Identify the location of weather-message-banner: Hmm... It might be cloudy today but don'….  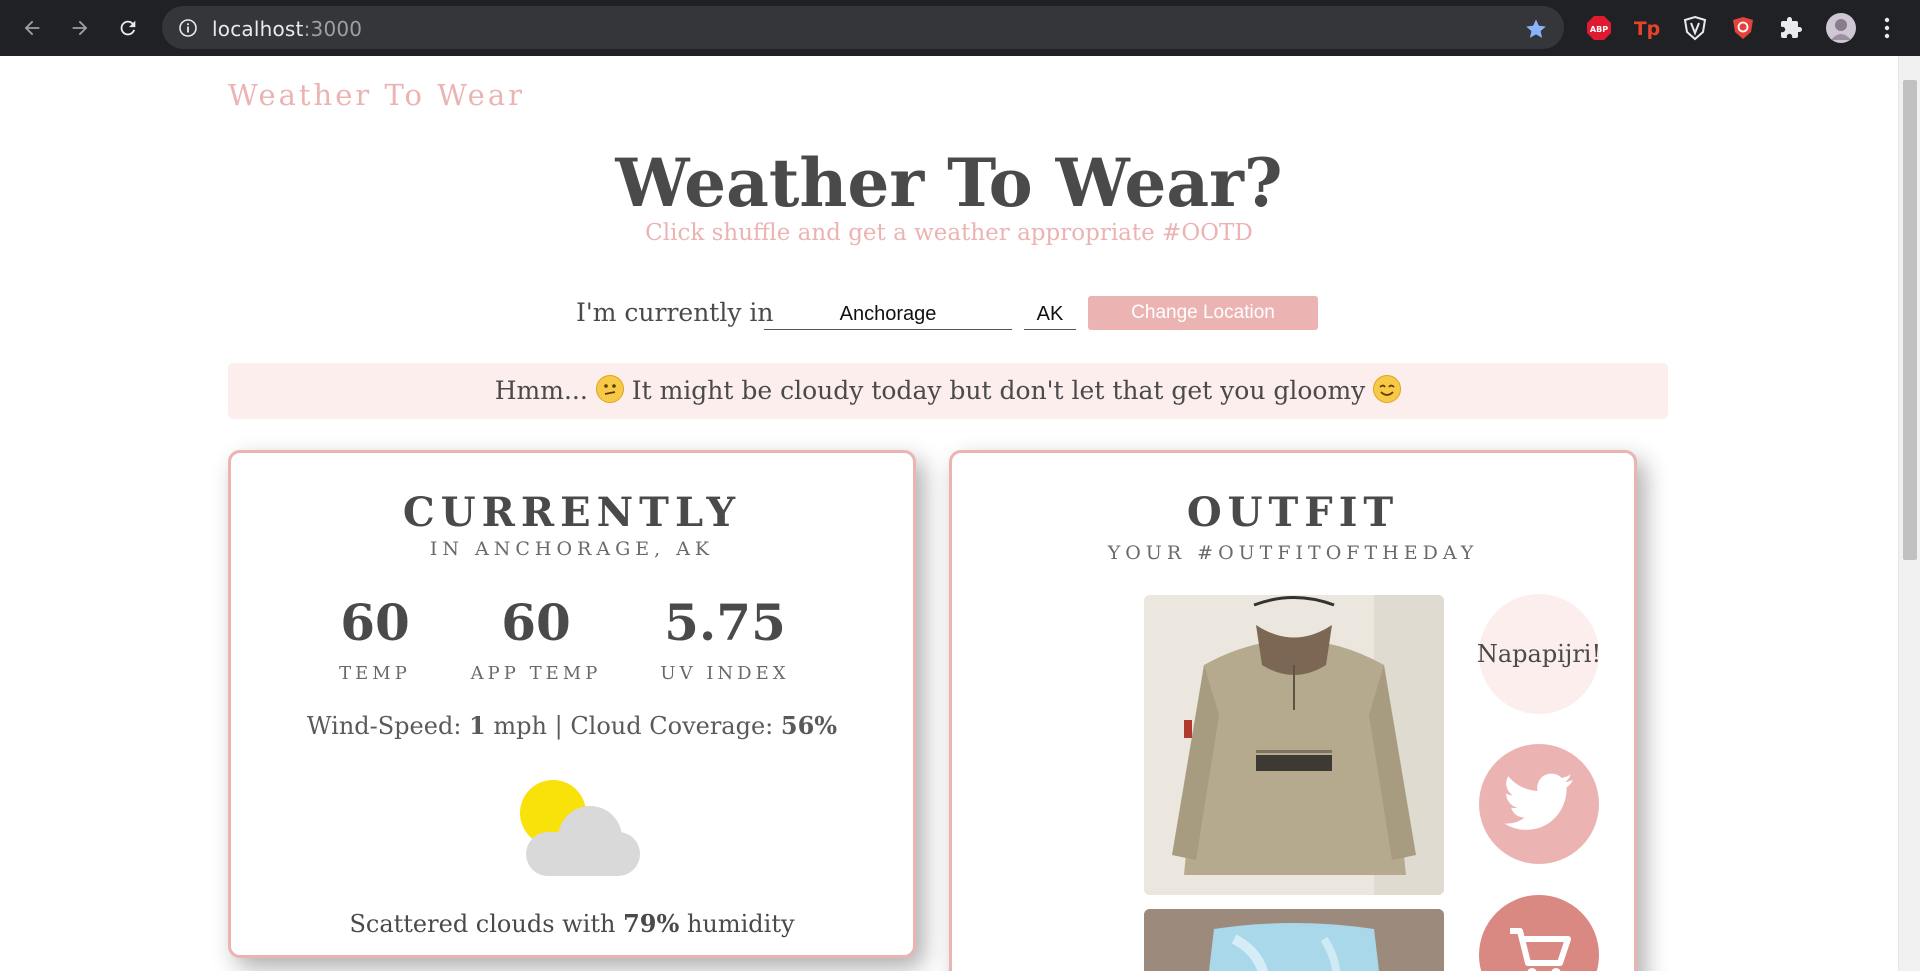
(948, 391).